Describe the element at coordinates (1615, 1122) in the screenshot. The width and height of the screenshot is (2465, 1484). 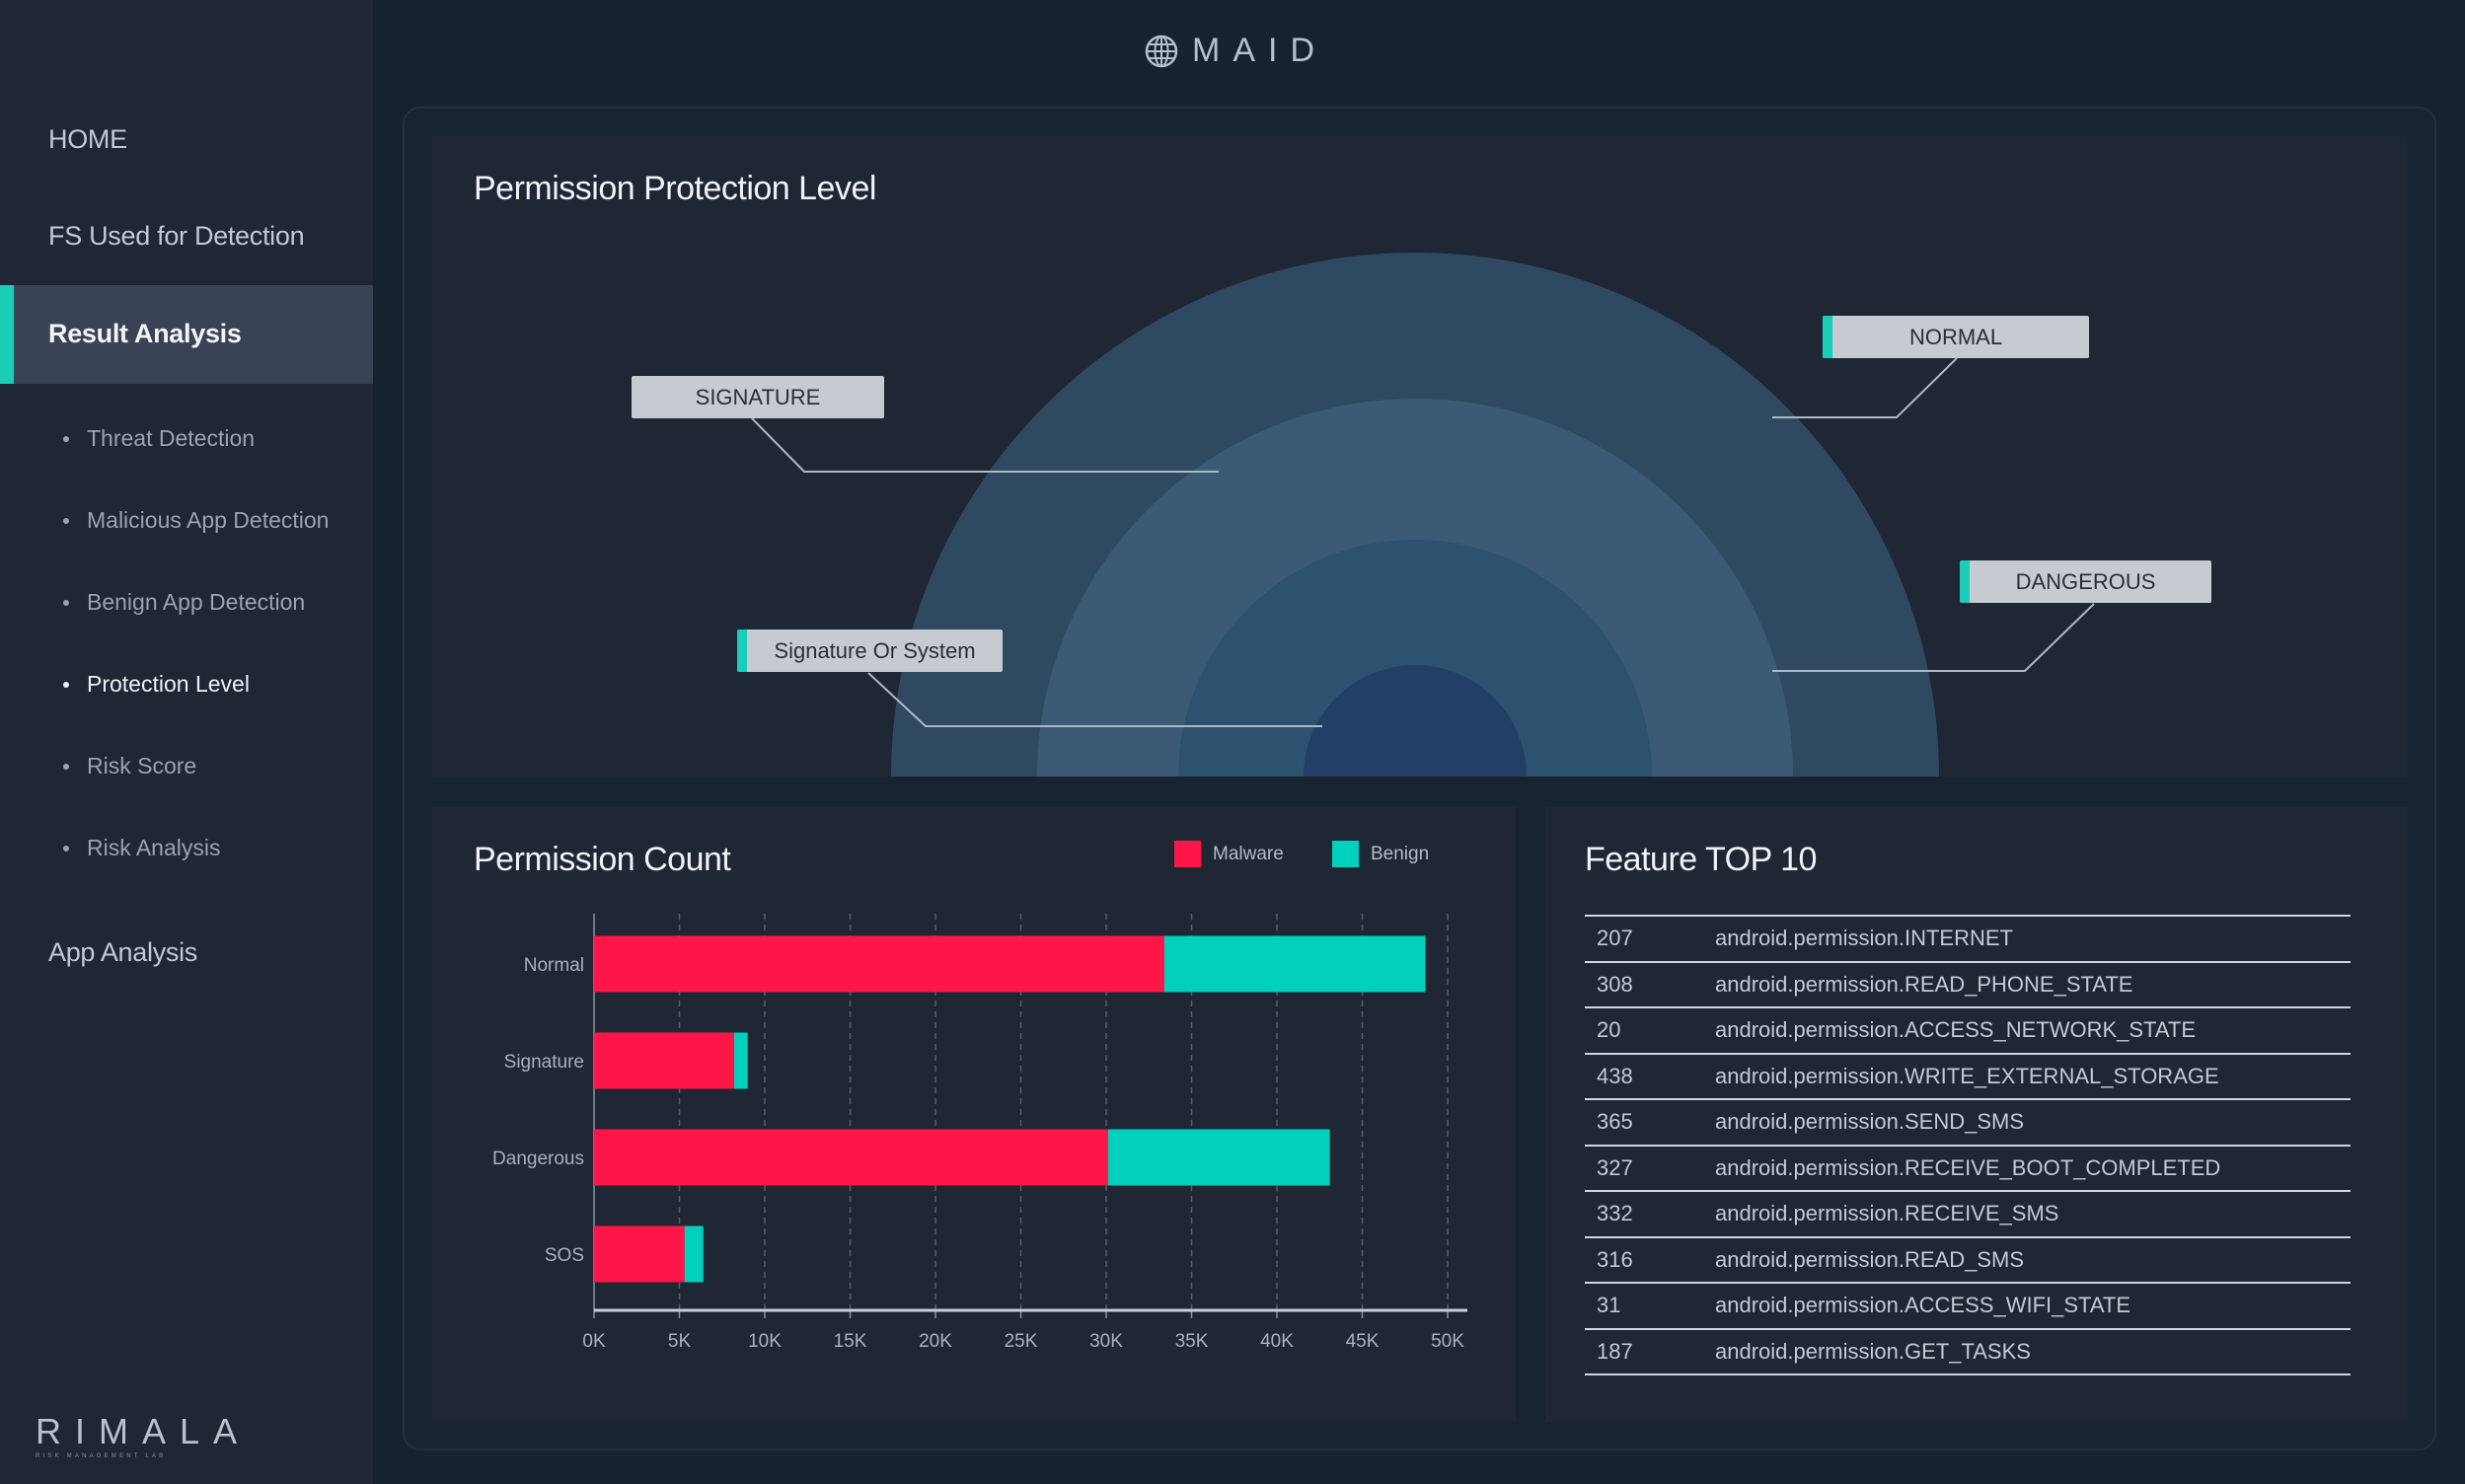
I see `feature-id: 365` at that location.